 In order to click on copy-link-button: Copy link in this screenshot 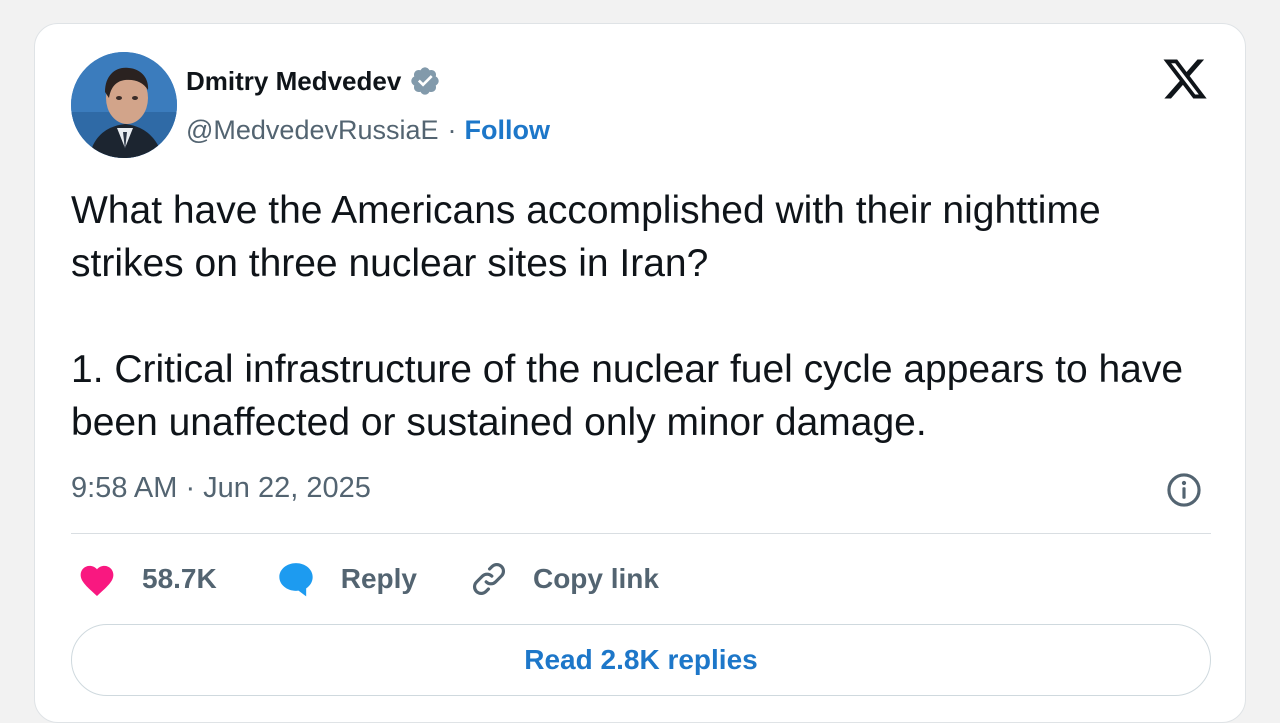, I will do `click(564, 579)`.